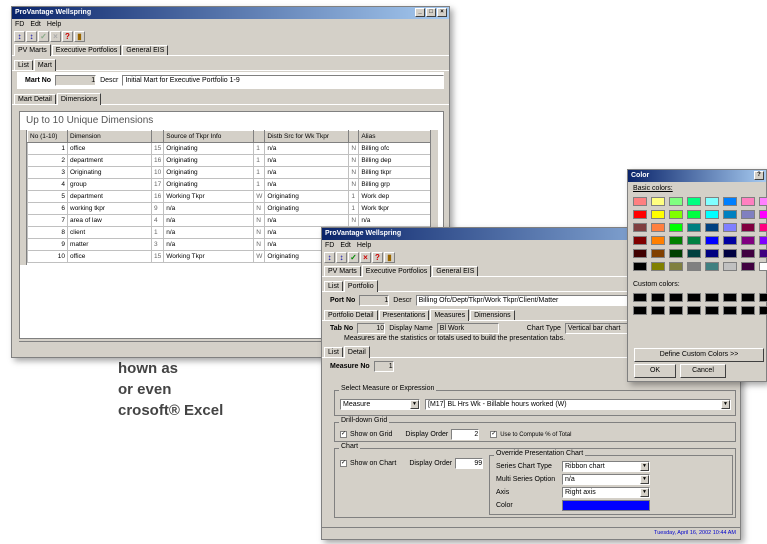 The width and height of the screenshot is (767, 544). What do you see at coordinates (351, 315) in the screenshot?
I see `tab-portfolio-detail: Portfolio Detail` at bounding box center [351, 315].